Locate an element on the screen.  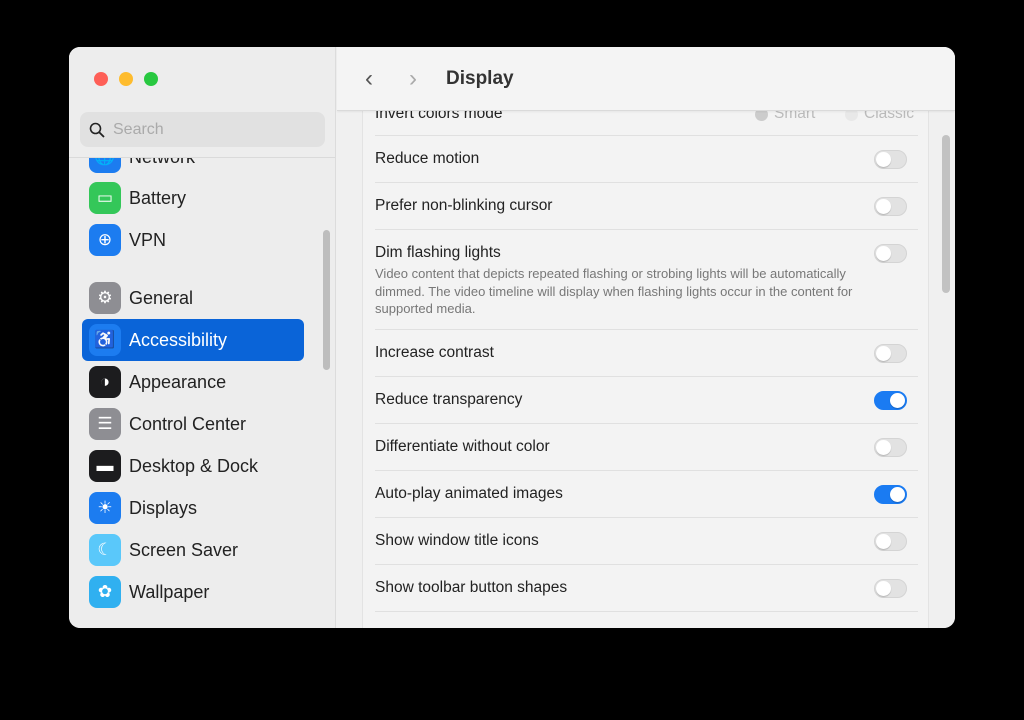
control-center-icon: ☰ is located at coordinates (105, 424).